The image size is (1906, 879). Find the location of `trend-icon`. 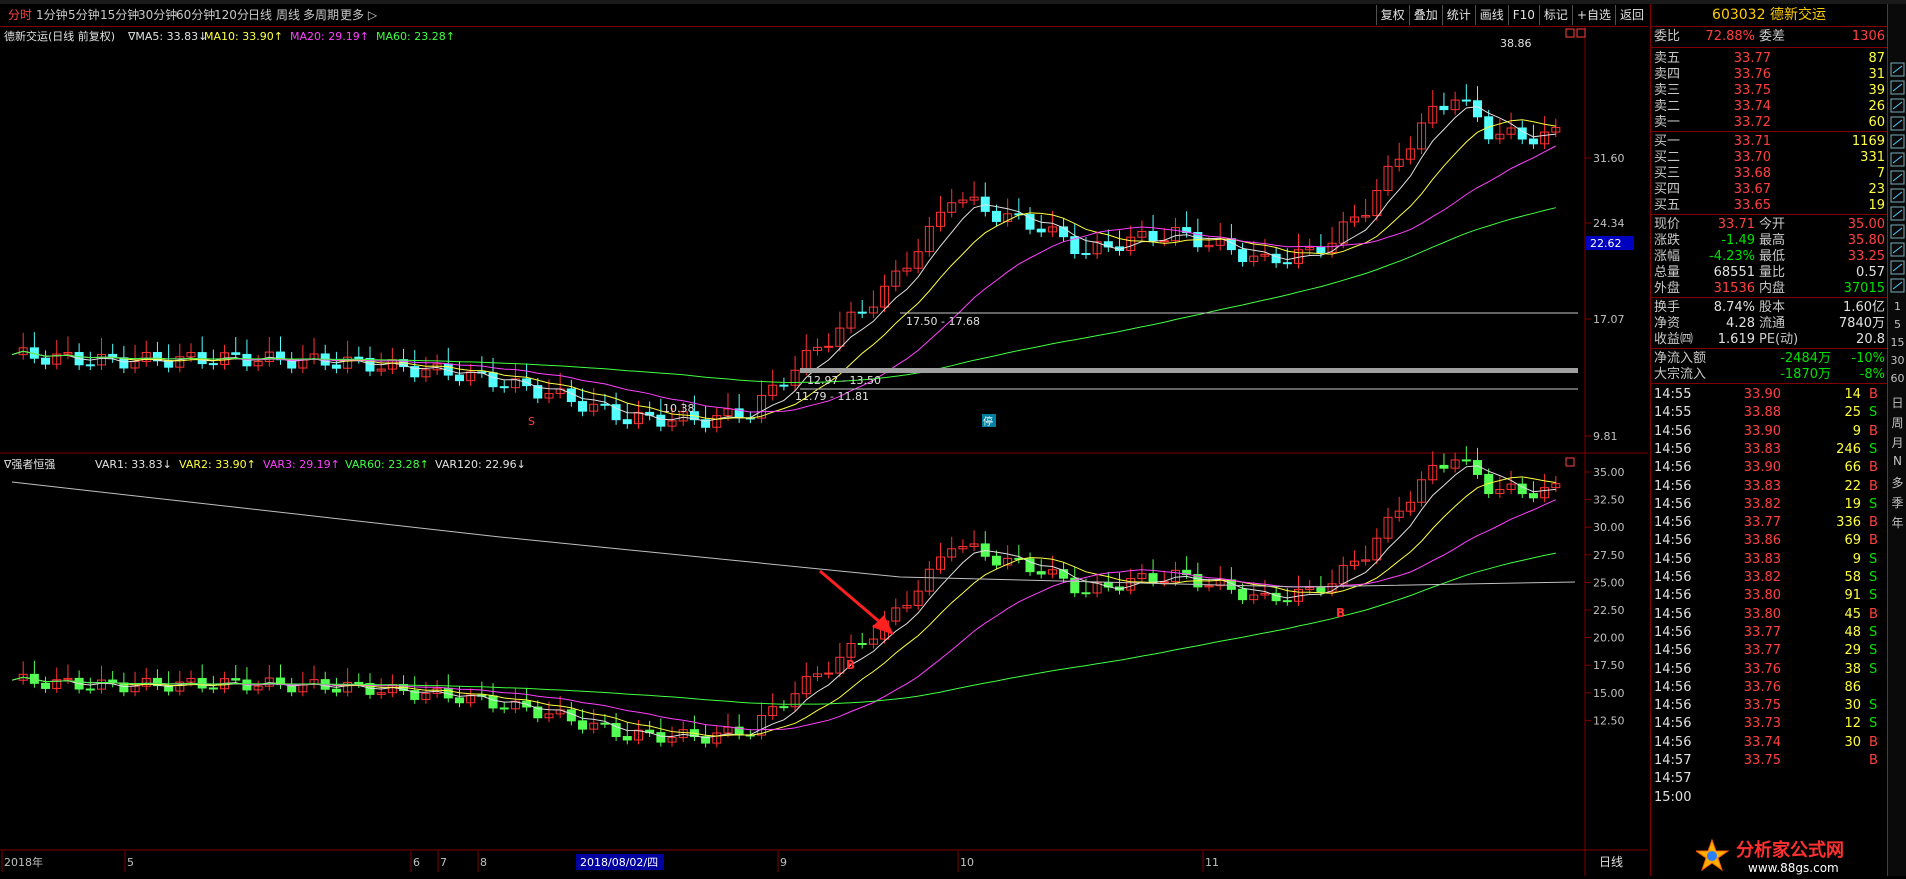

trend-icon is located at coordinates (1897, 105).